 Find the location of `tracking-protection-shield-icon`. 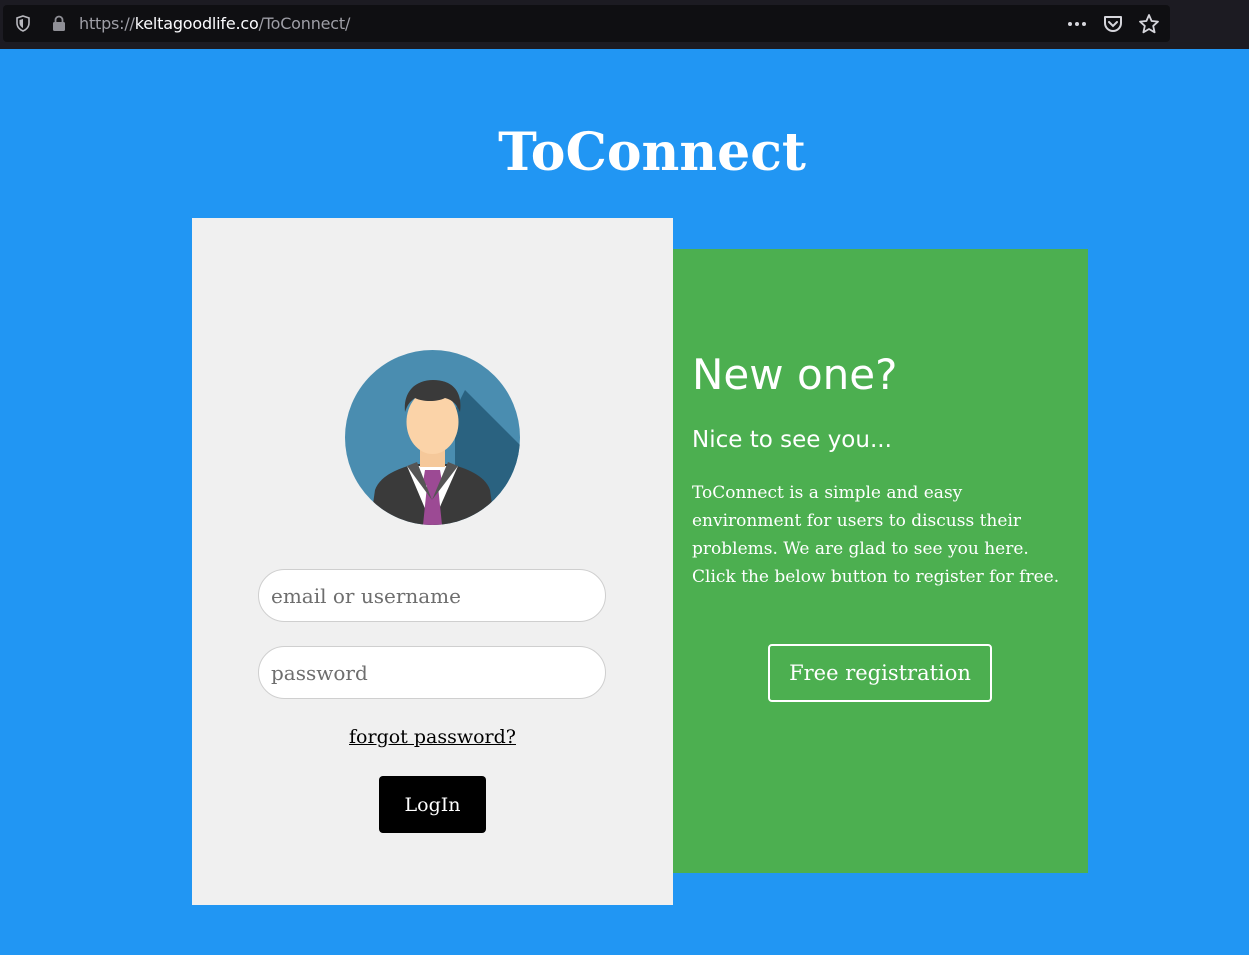

tracking-protection-shield-icon is located at coordinates (23, 23).